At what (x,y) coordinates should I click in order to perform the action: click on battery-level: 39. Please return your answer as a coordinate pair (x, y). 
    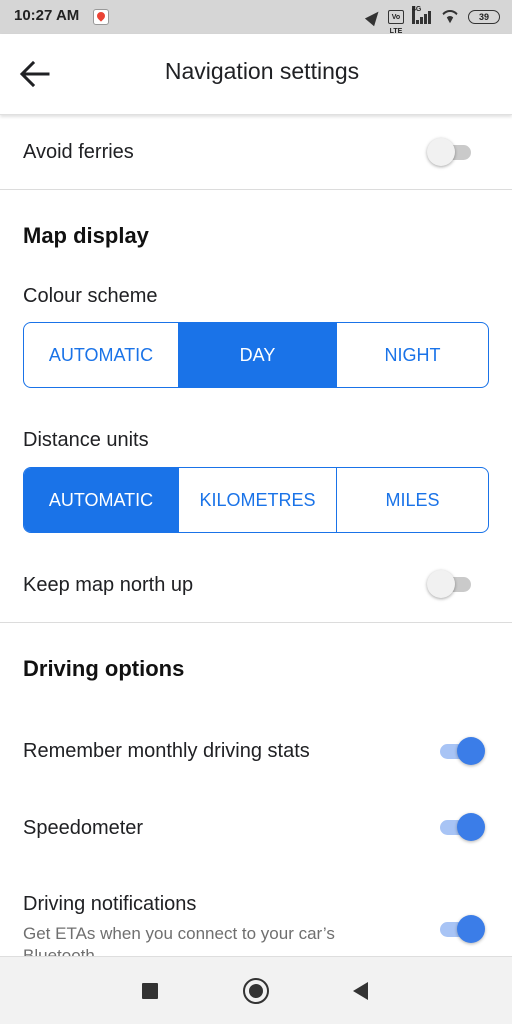
    Looking at the image, I should click on (483, 17).